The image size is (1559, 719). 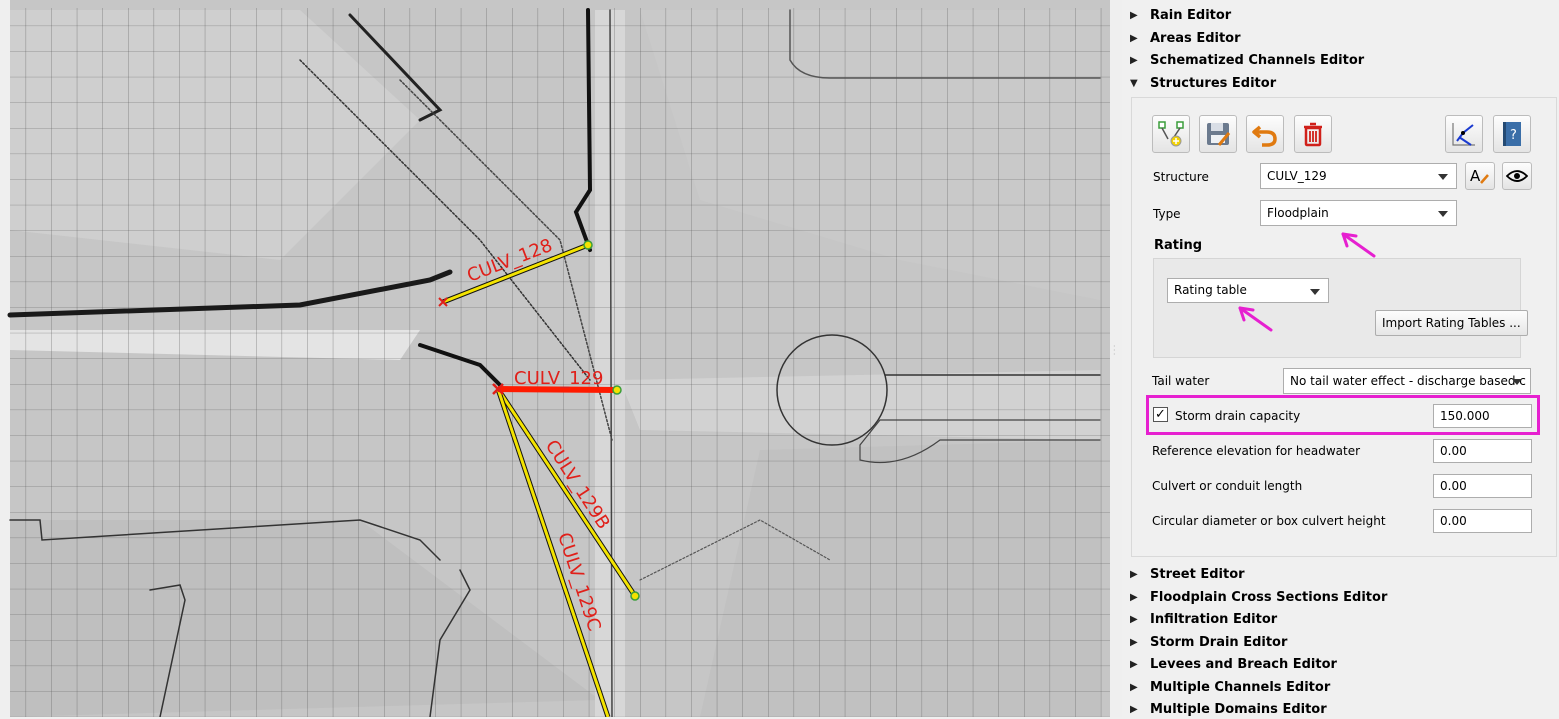 I want to click on section-floodplain-cross-sections-editor: ▶ Floodplain Cross Sections Editor, so click(x=1258, y=597).